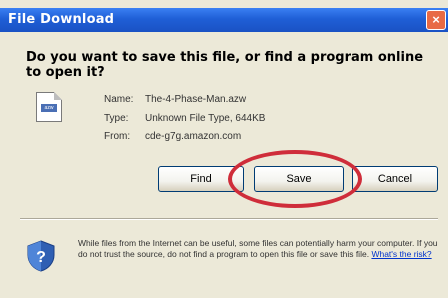  What do you see at coordinates (196, 99) in the screenshot?
I see `name-value: The-4-Phase-Man.azw` at bounding box center [196, 99].